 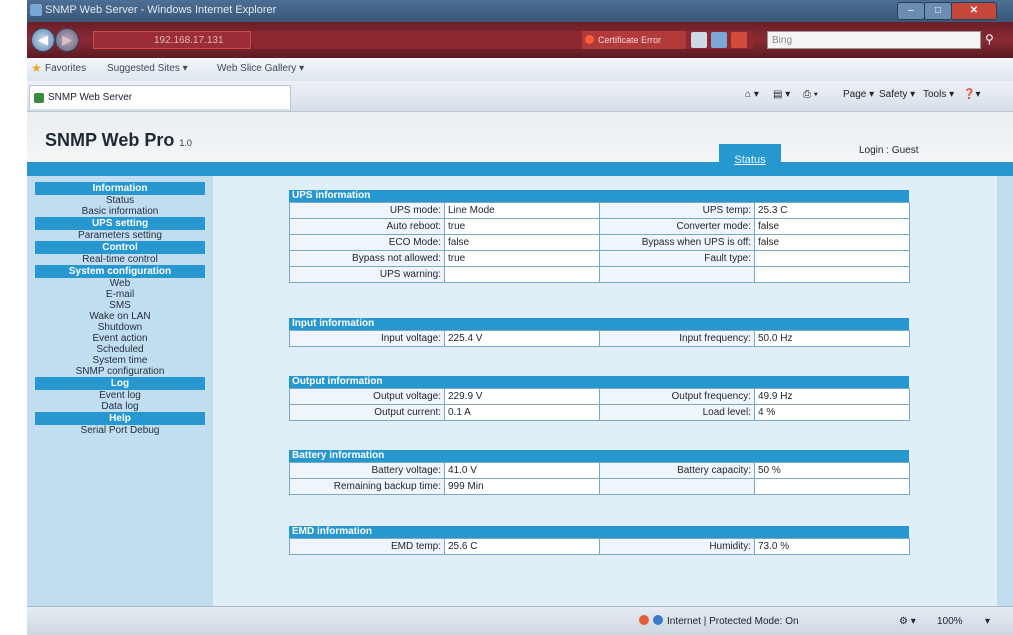 I want to click on sidebar-item-shutdown: Shutdown, so click(x=120, y=327).